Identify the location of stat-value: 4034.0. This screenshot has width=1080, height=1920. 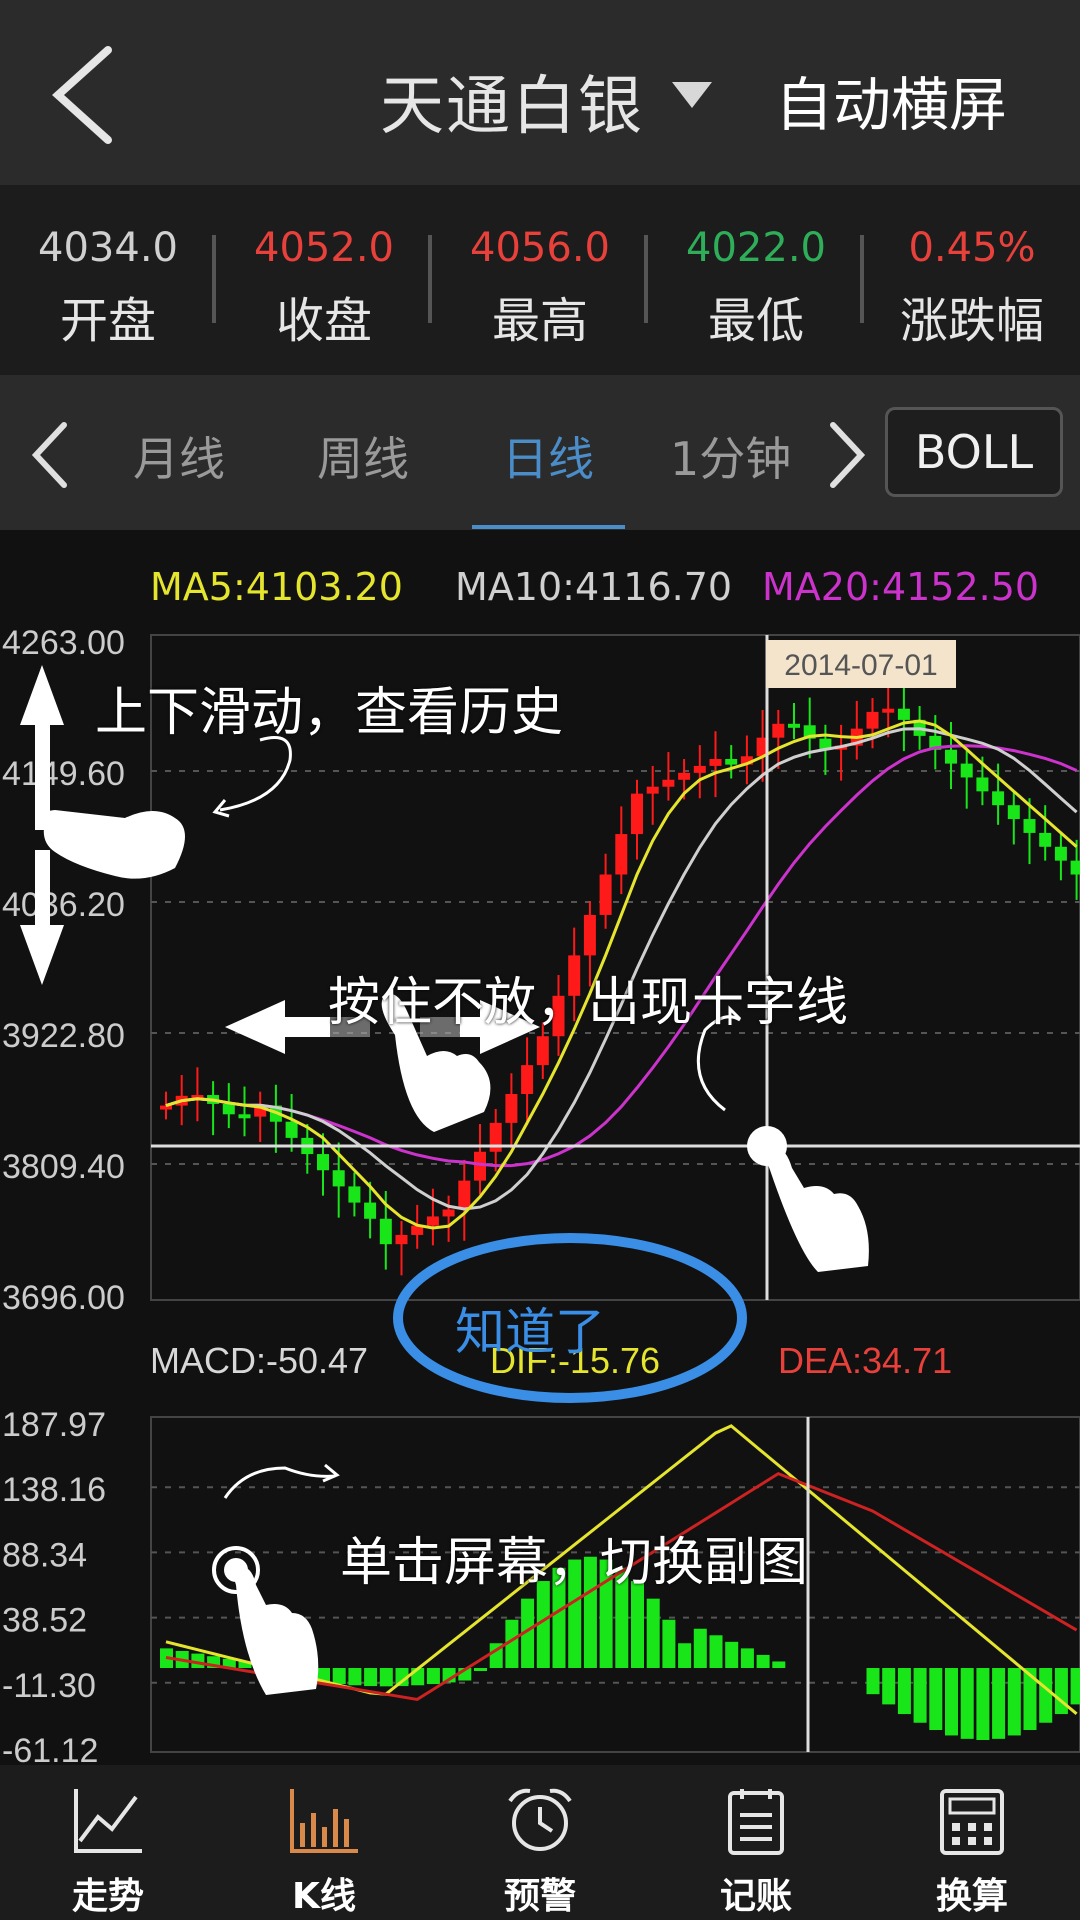
(108, 248).